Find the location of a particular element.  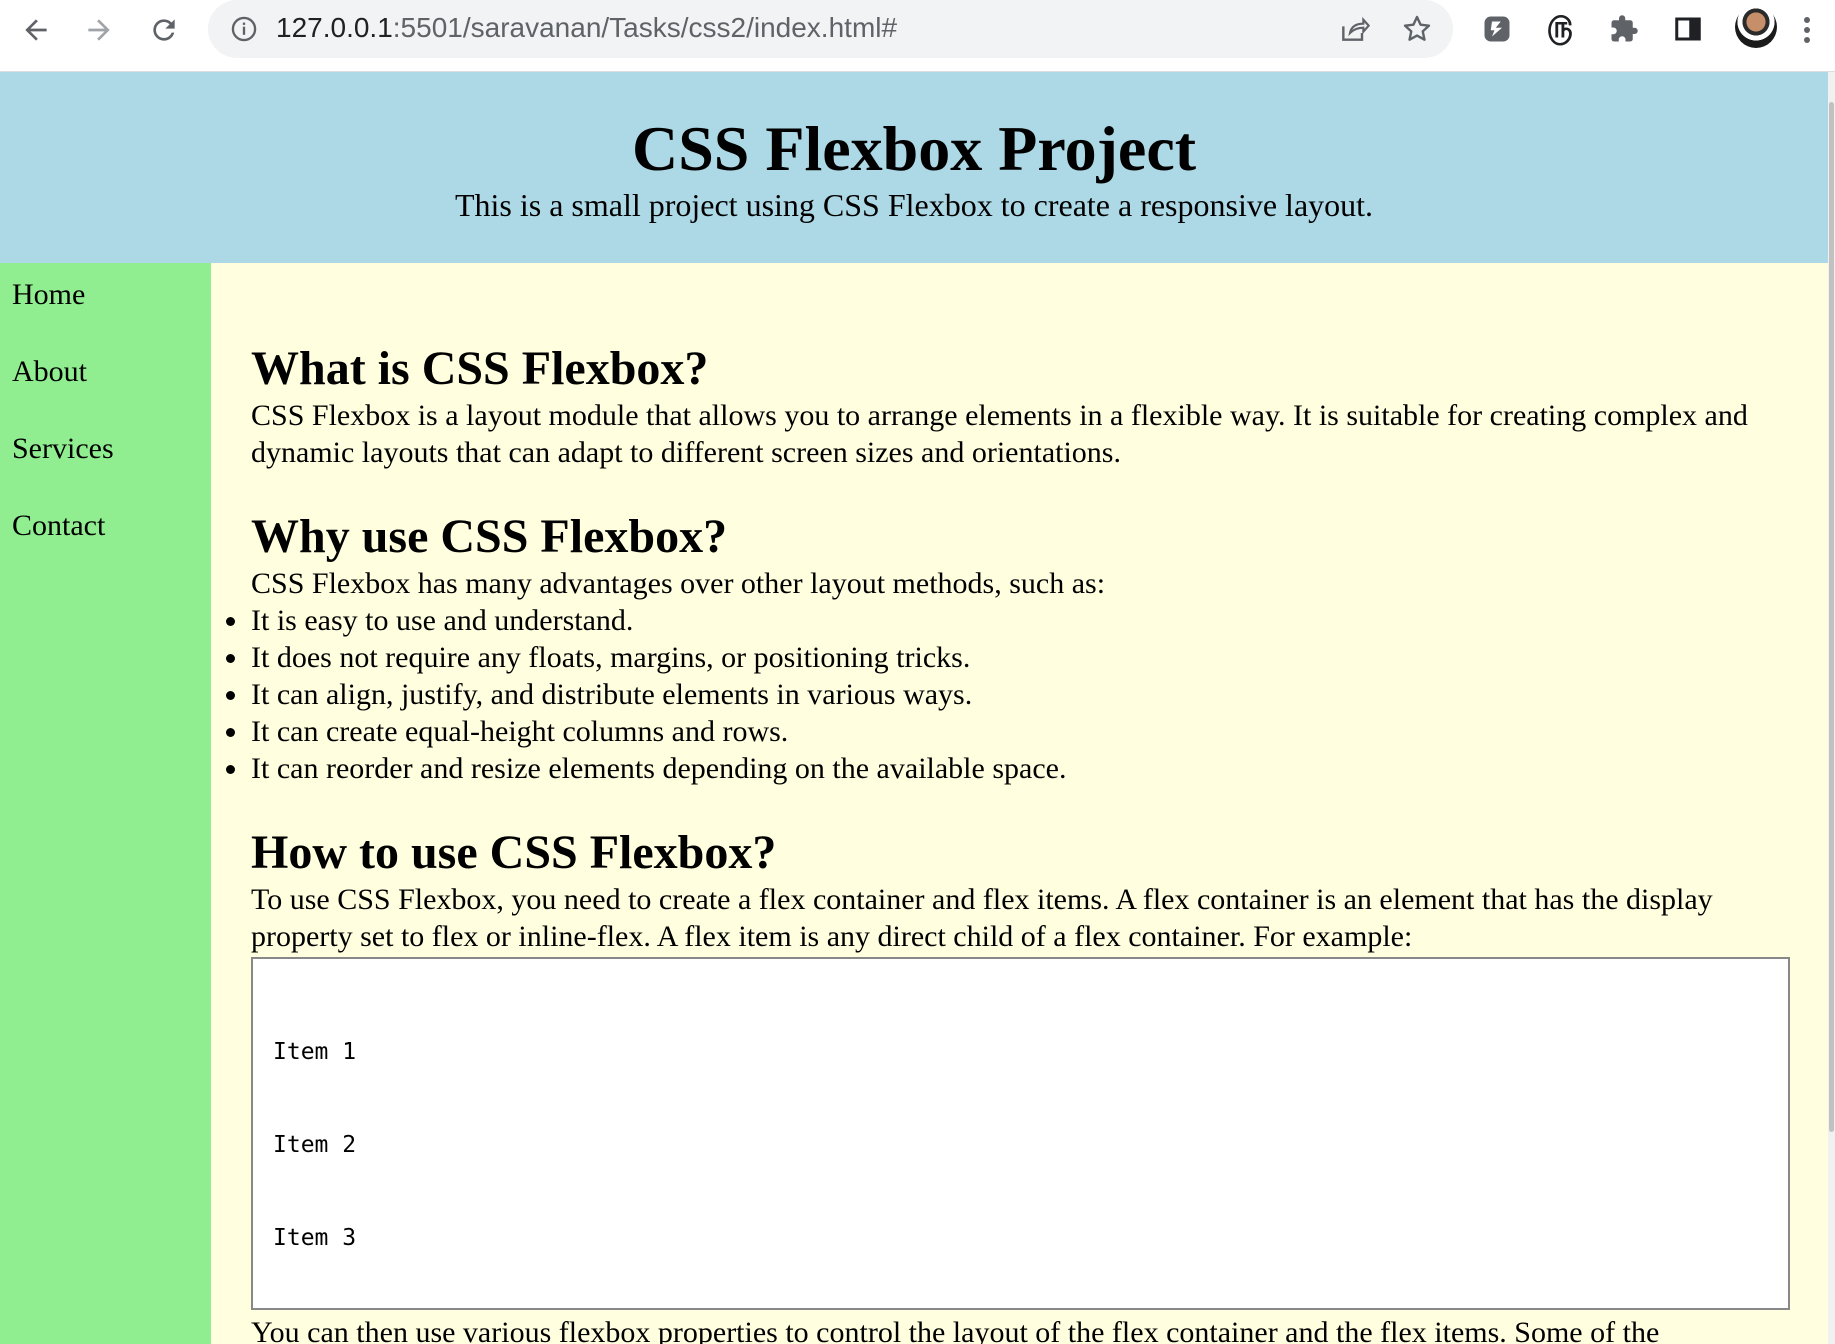

sidebar-item-services: Services is located at coordinates (63, 449).